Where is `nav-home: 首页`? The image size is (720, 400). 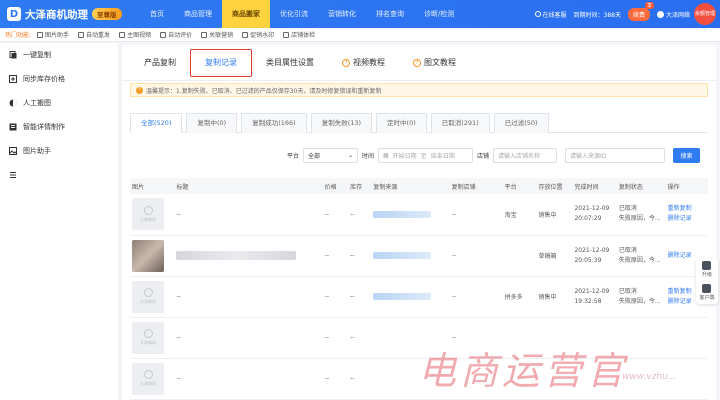 nav-home: 首页 is located at coordinates (157, 14).